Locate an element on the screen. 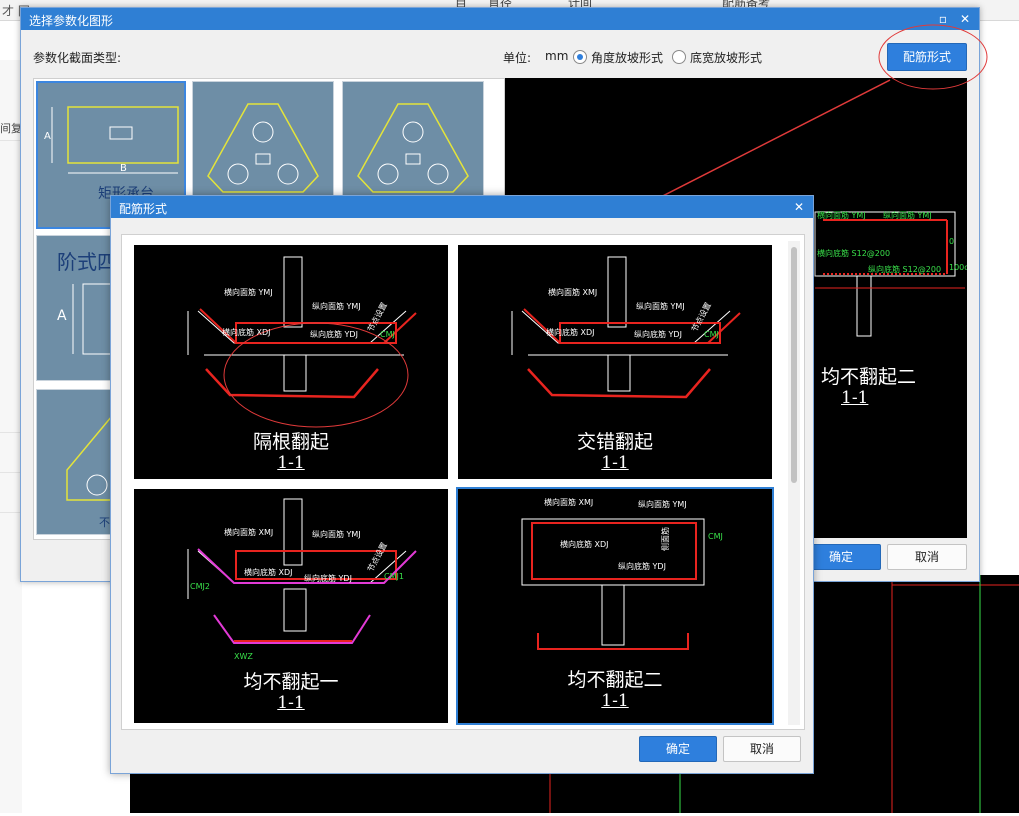 The width and height of the screenshot is (1019, 816). rebar-option-caption: 均不翻起一 is located at coordinates (291, 682).